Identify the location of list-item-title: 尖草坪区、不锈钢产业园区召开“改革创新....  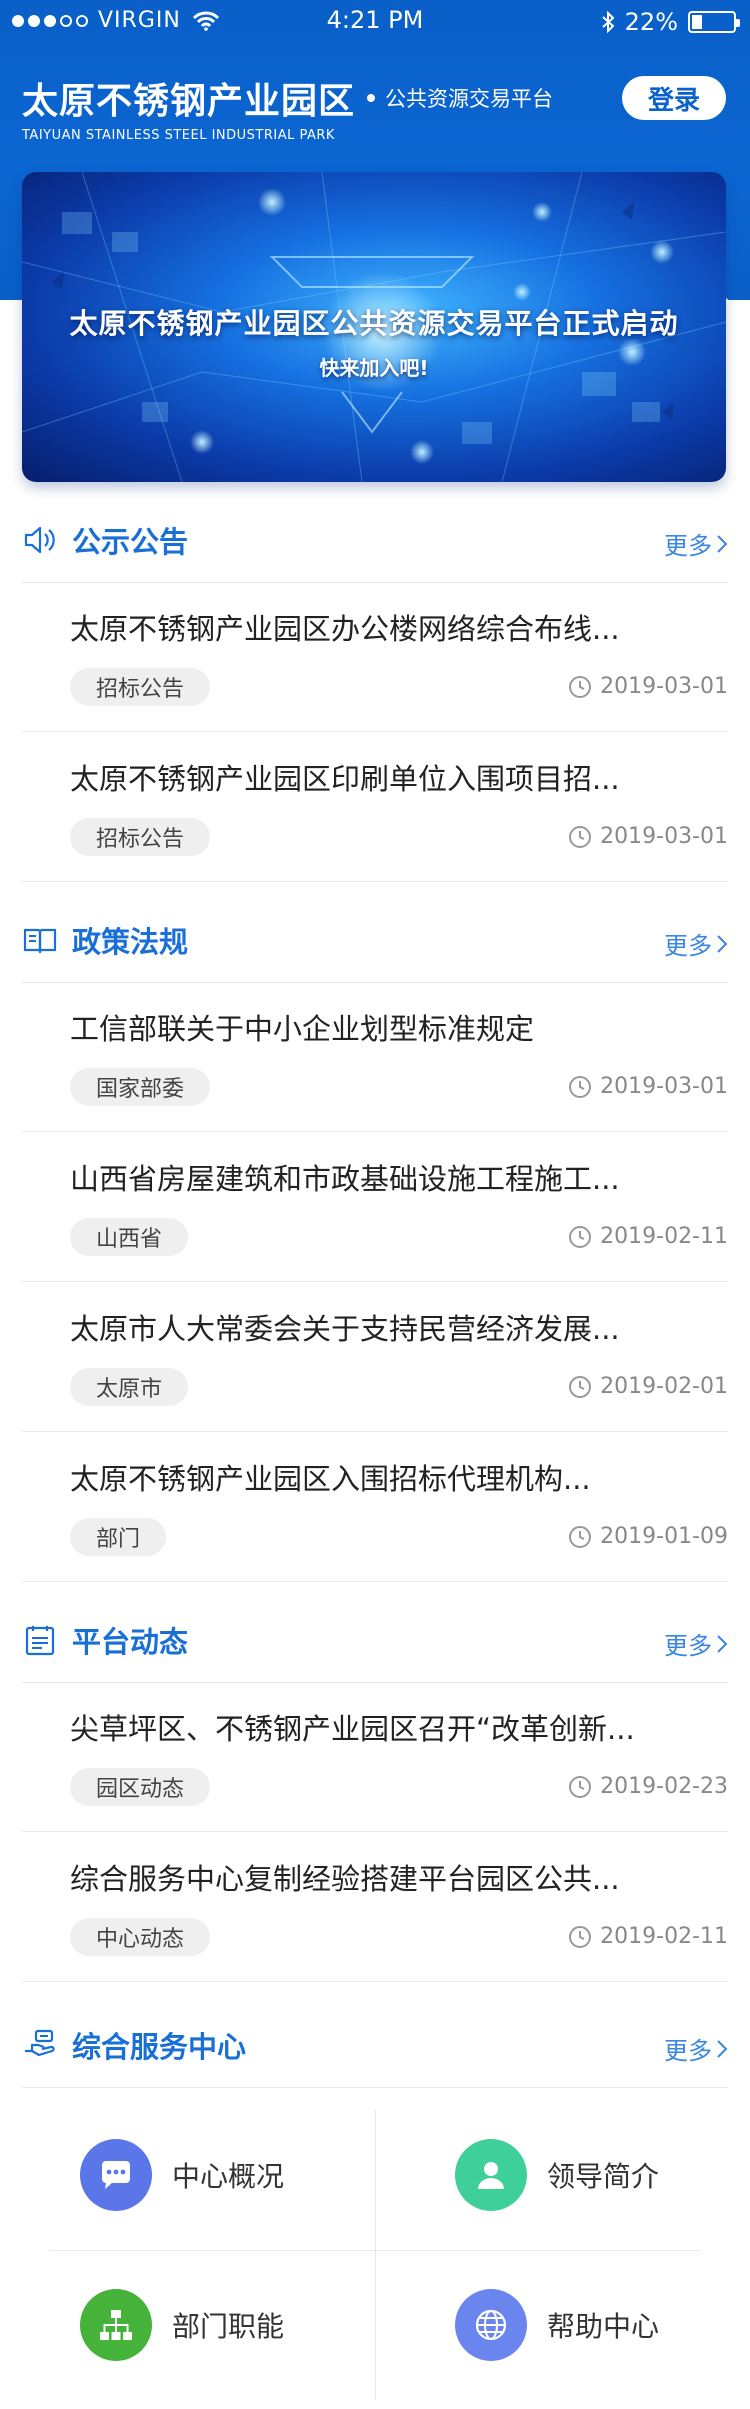
(352, 1729).